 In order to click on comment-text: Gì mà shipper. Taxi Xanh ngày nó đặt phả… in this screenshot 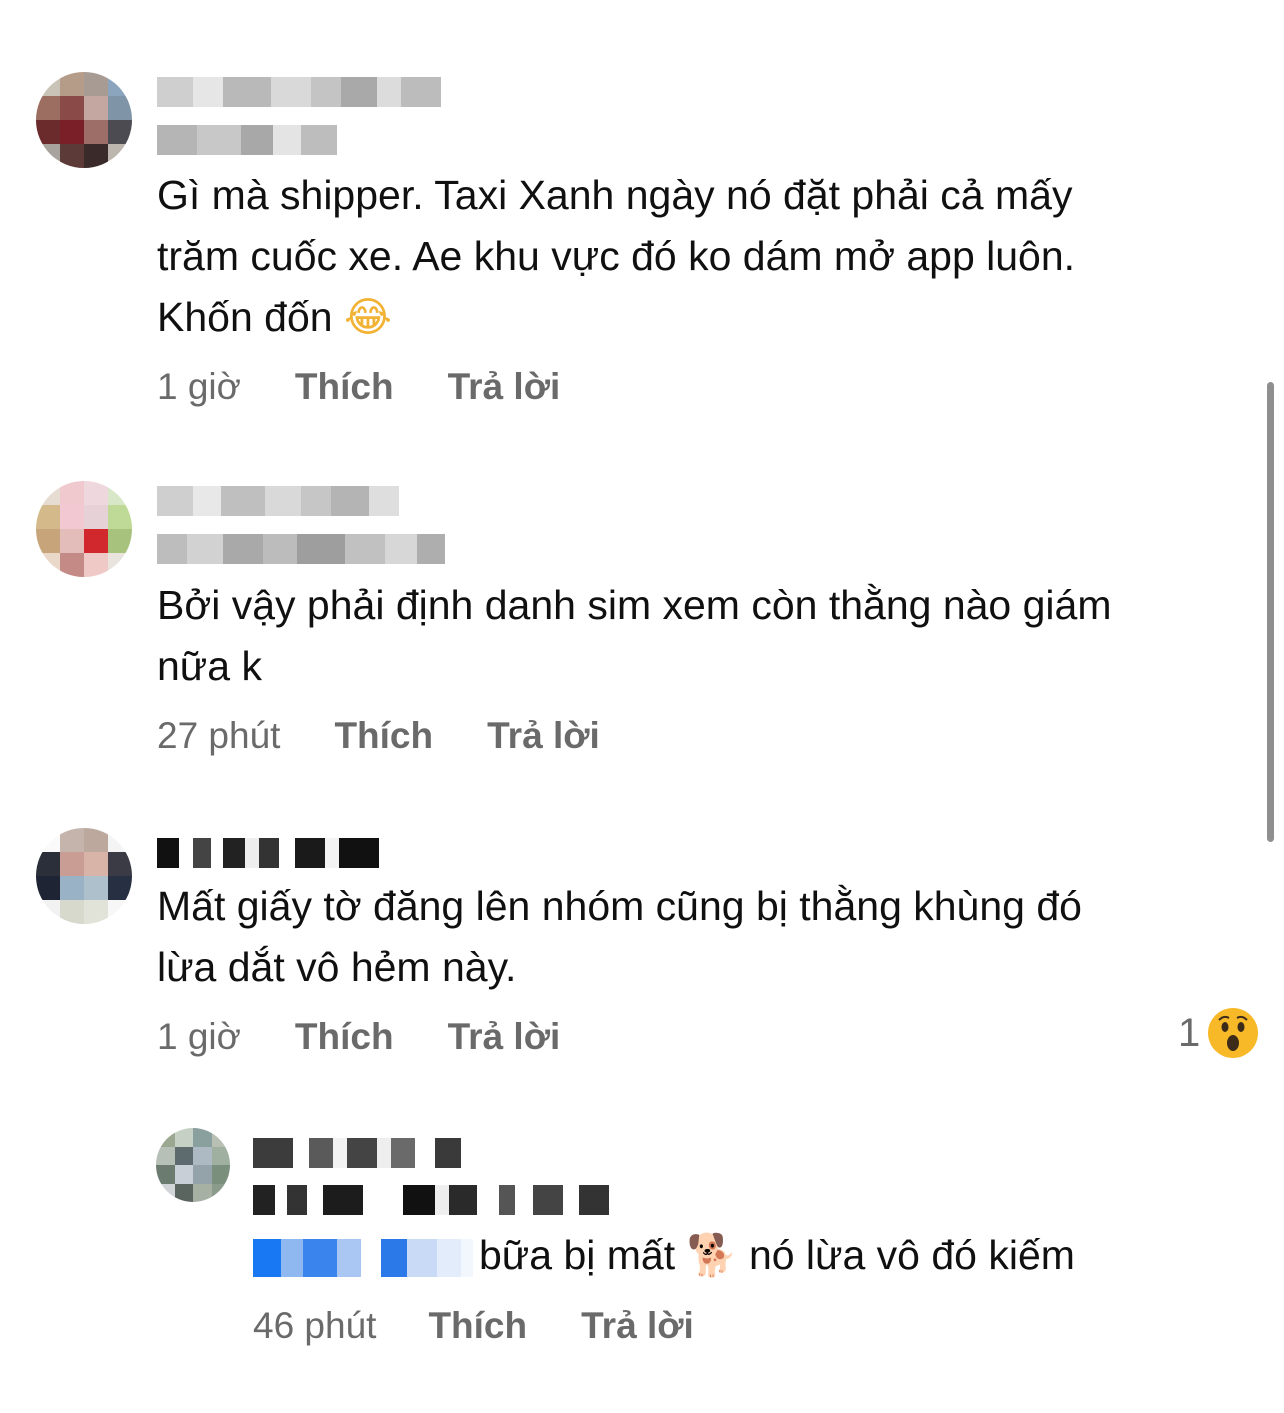, I will do `click(616, 256)`.